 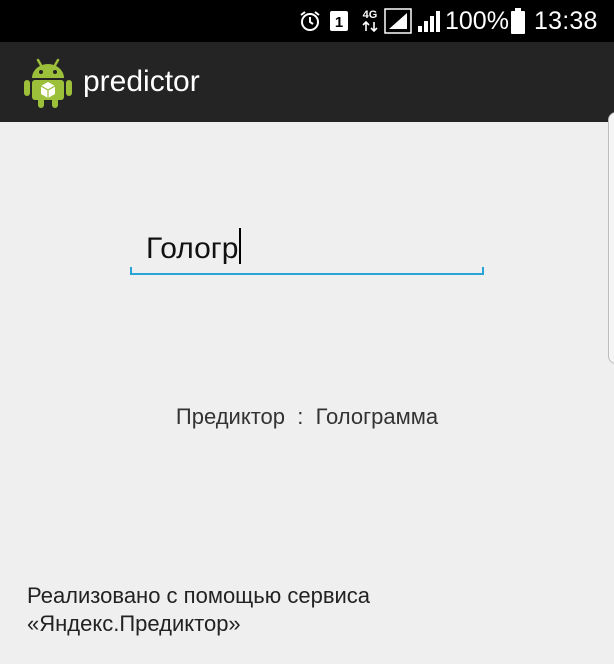 What do you see at coordinates (199, 595) in the screenshot?
I see `attribution-line-1: Реализовано с помощью сервиса` at bounding box center [199, 595].